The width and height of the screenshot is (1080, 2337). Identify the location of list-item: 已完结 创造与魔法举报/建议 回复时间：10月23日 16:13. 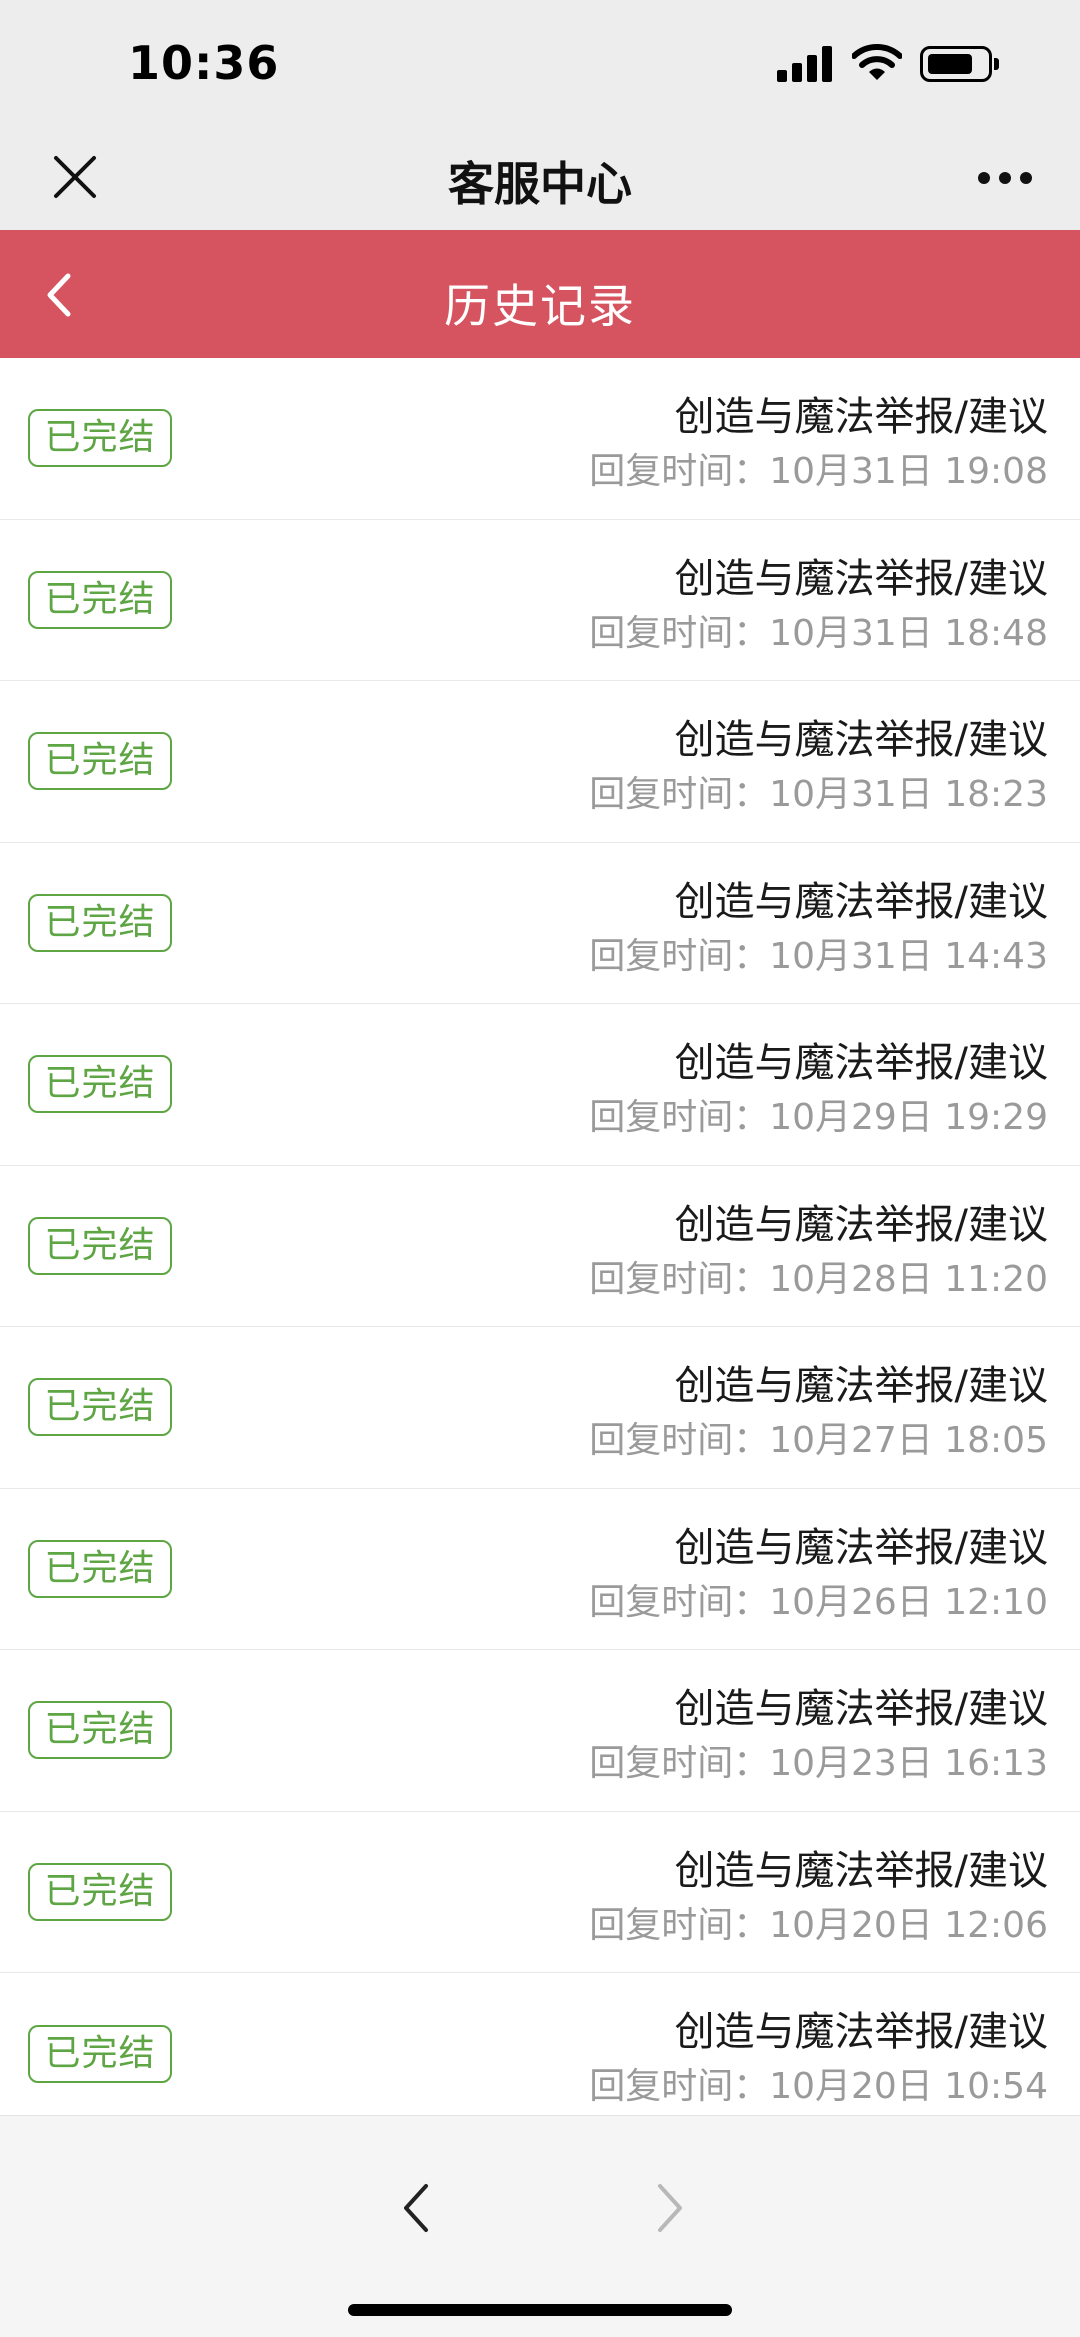
(540, 1731).